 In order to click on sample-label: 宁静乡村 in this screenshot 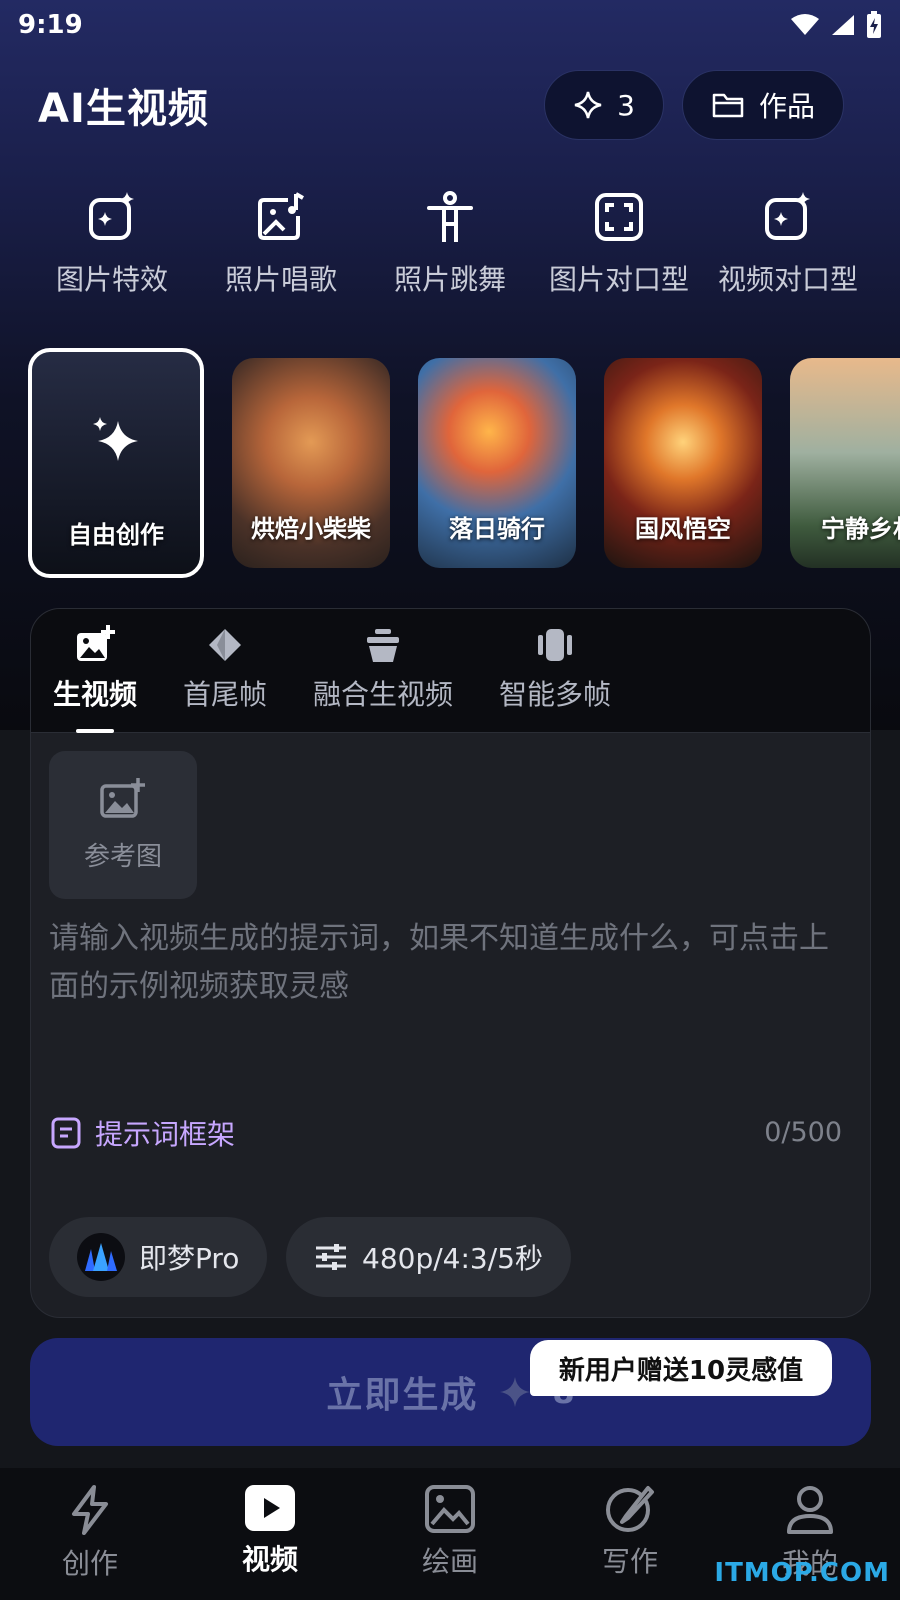, I will do `click(860, 529)`.